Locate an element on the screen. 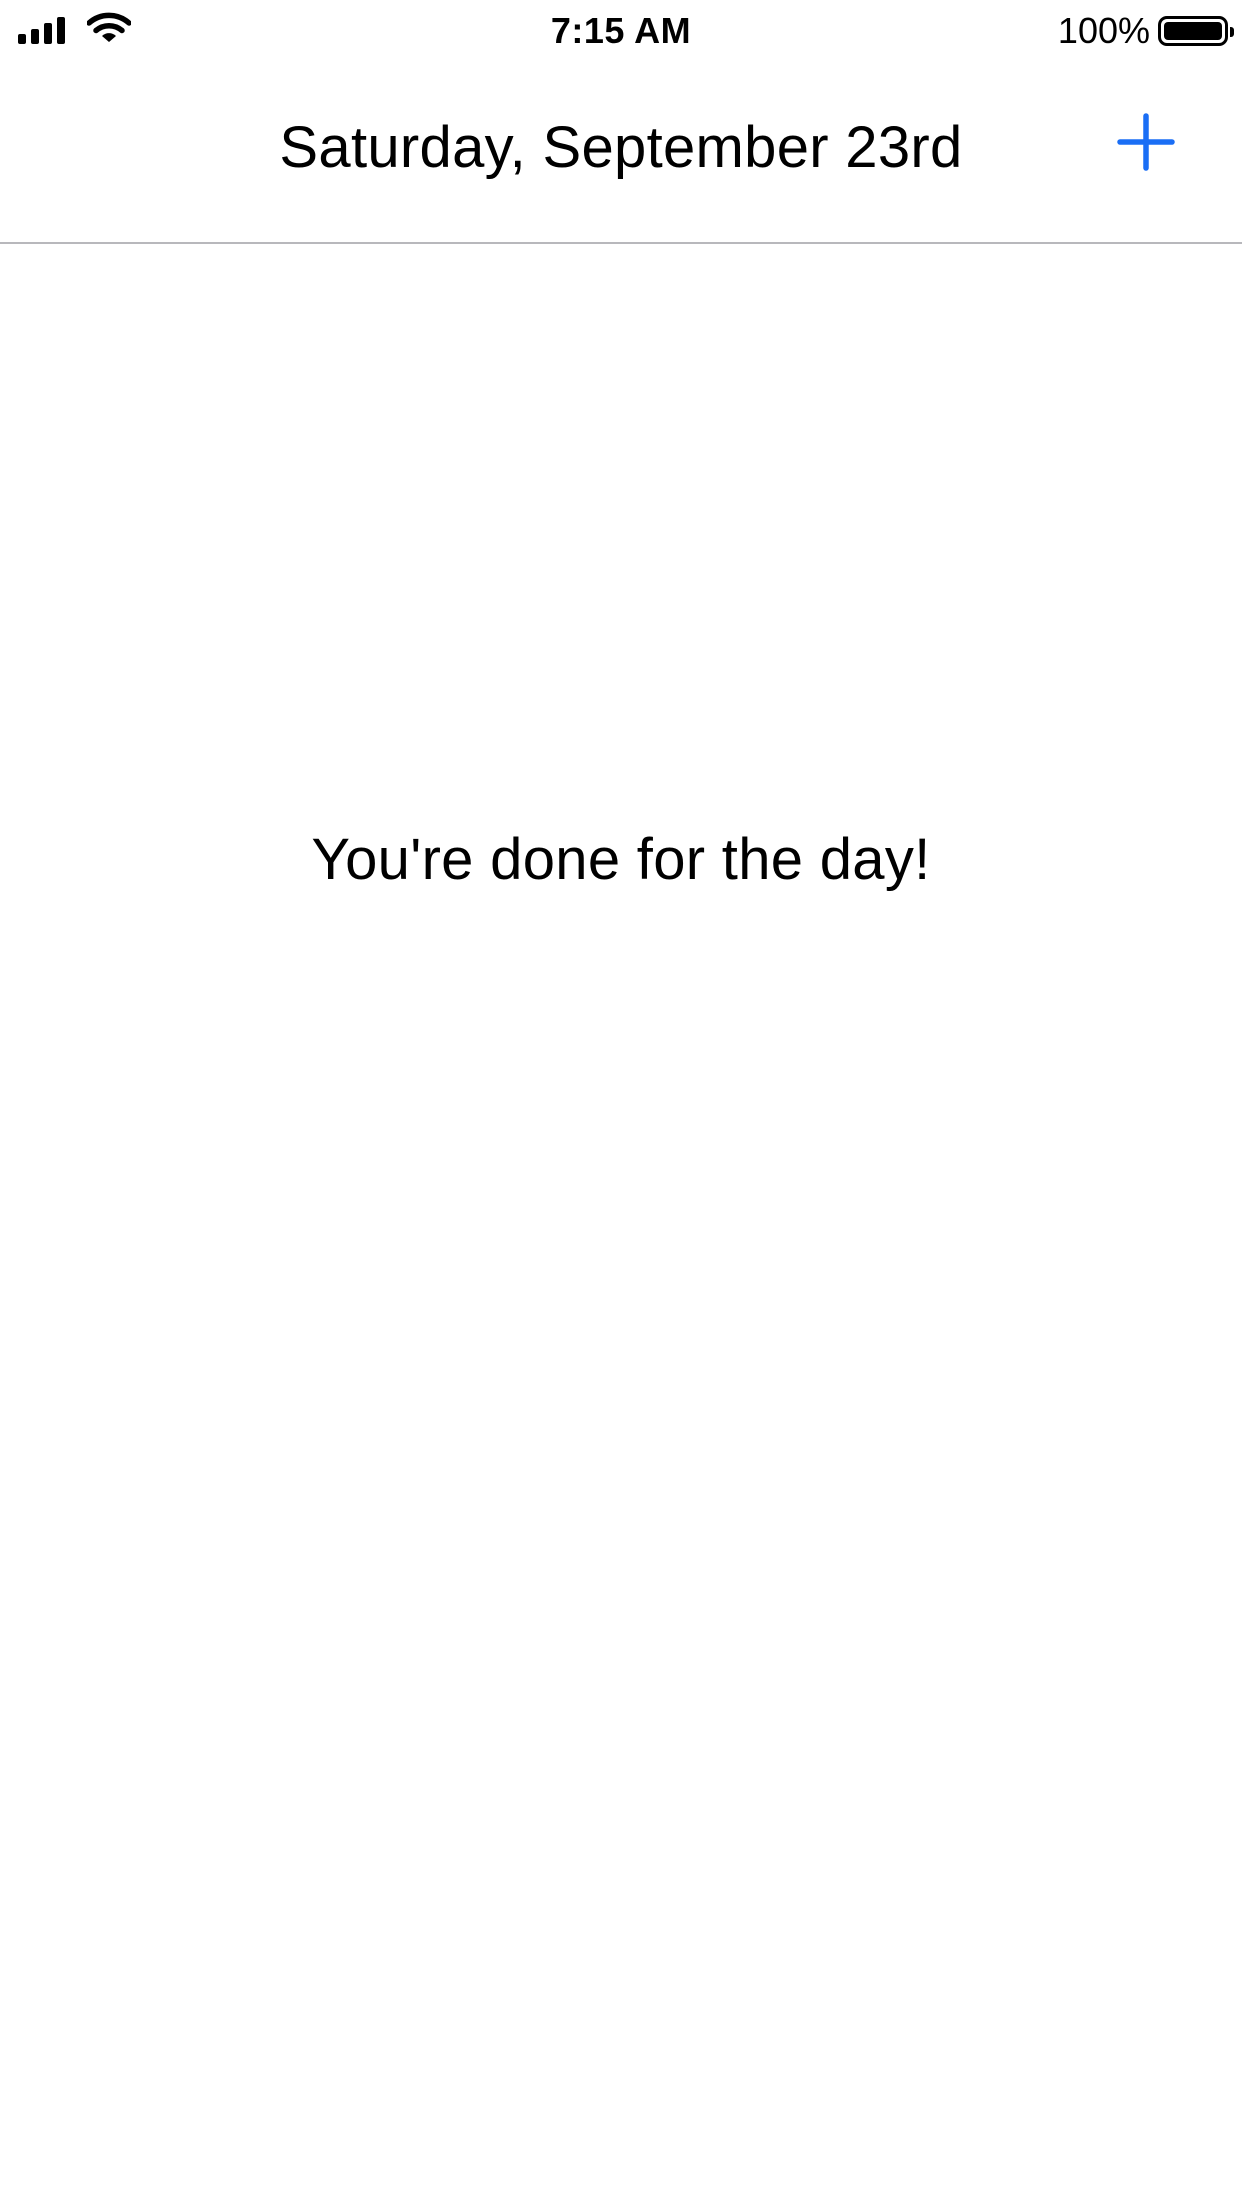  navigation-bar: Saturday, September 23rd is located at coordinates (621, 153).